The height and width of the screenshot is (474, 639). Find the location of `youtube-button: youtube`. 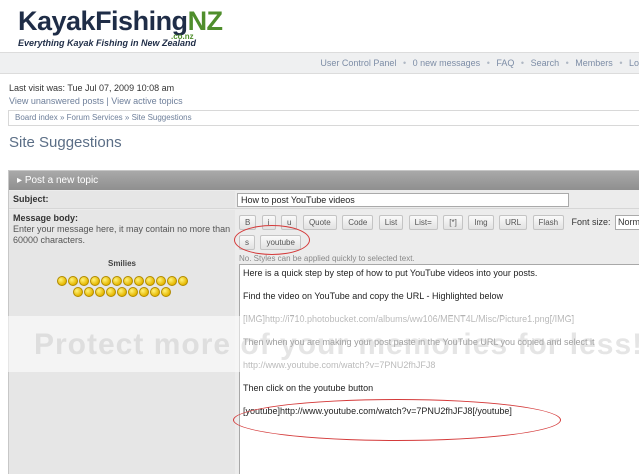

youtube-button: youtube is located at coordinates (280, 242).